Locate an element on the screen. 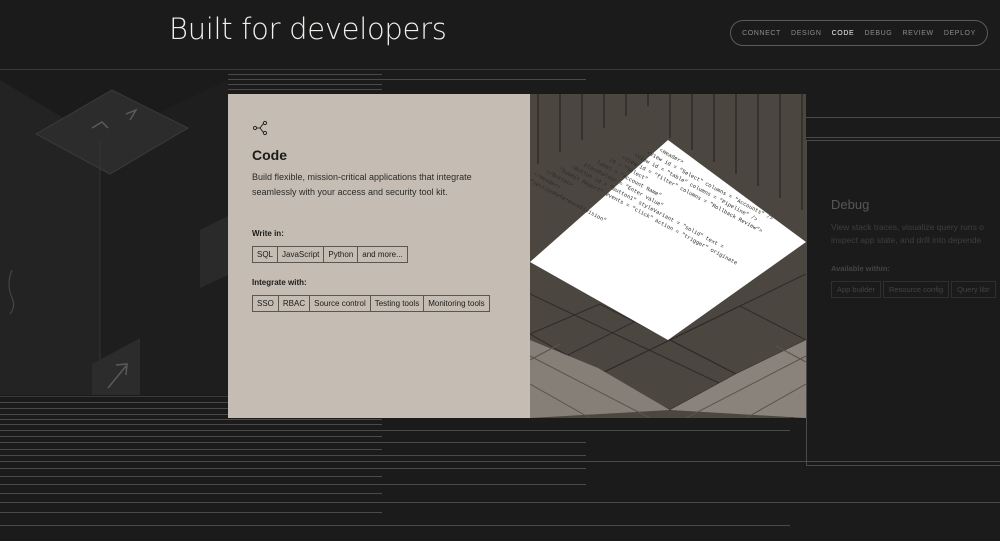 This screenshot has height=541, width=1000. connect-illustration is located at coordinates (114, 232).